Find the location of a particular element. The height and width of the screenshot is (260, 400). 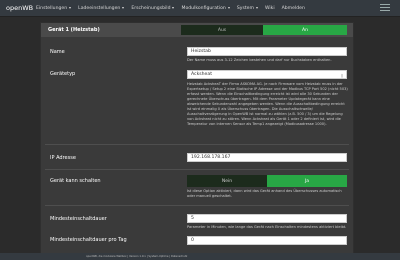

min-duration-input: 5 is located at coordinates (267, 218).